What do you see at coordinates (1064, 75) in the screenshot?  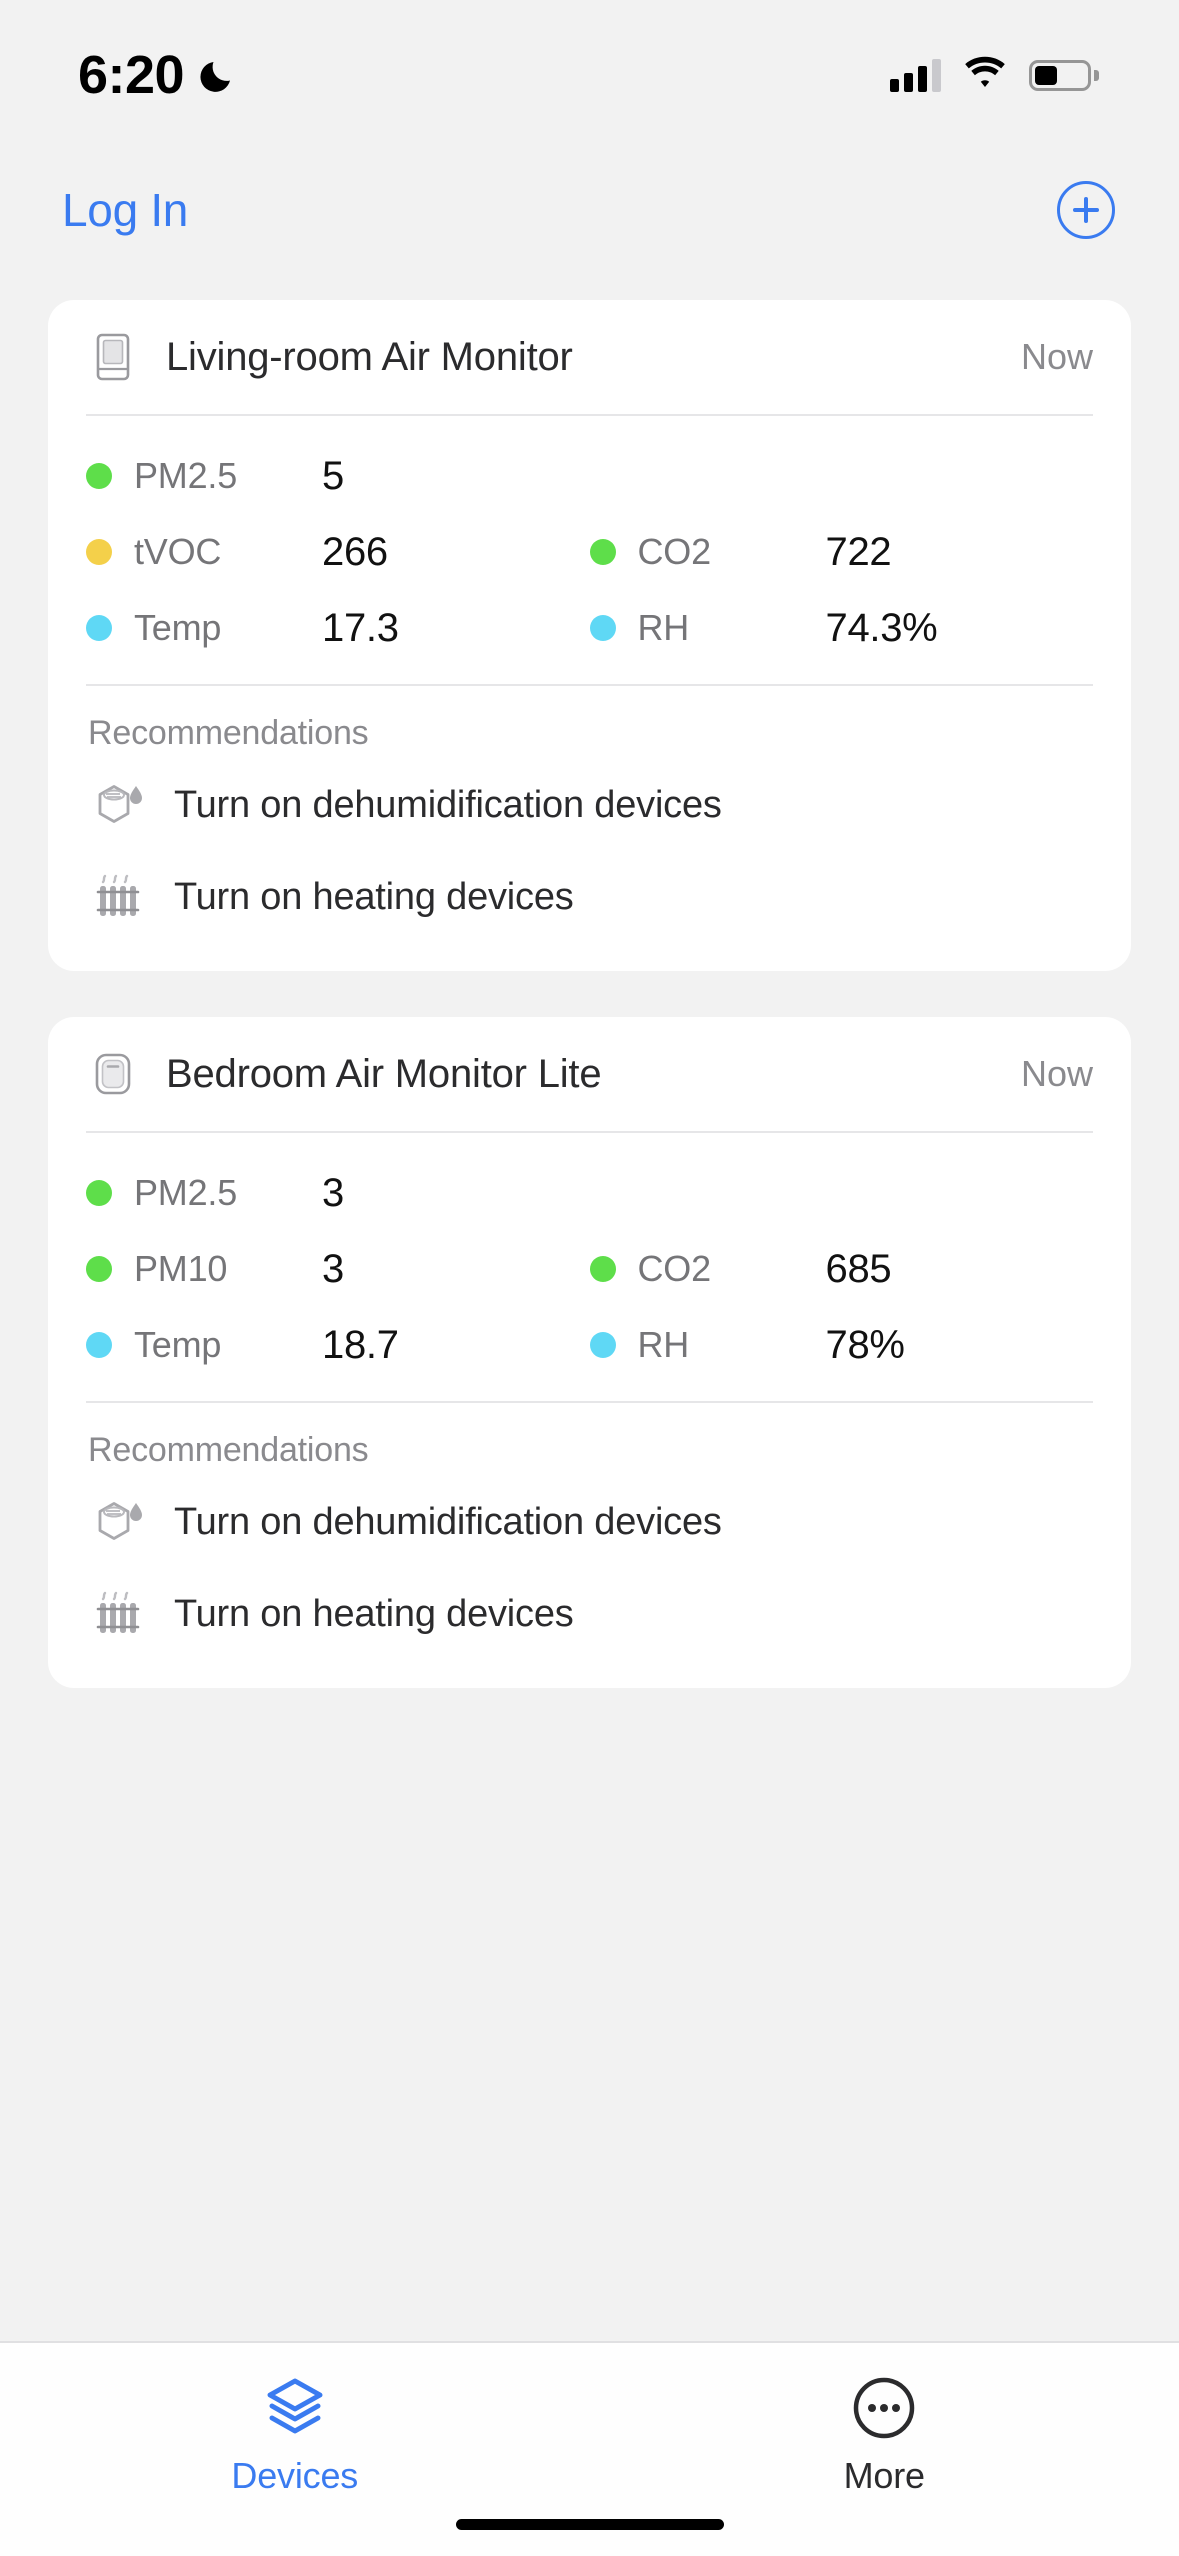 I see `battery-icon` at bounding box center [1064, 75].